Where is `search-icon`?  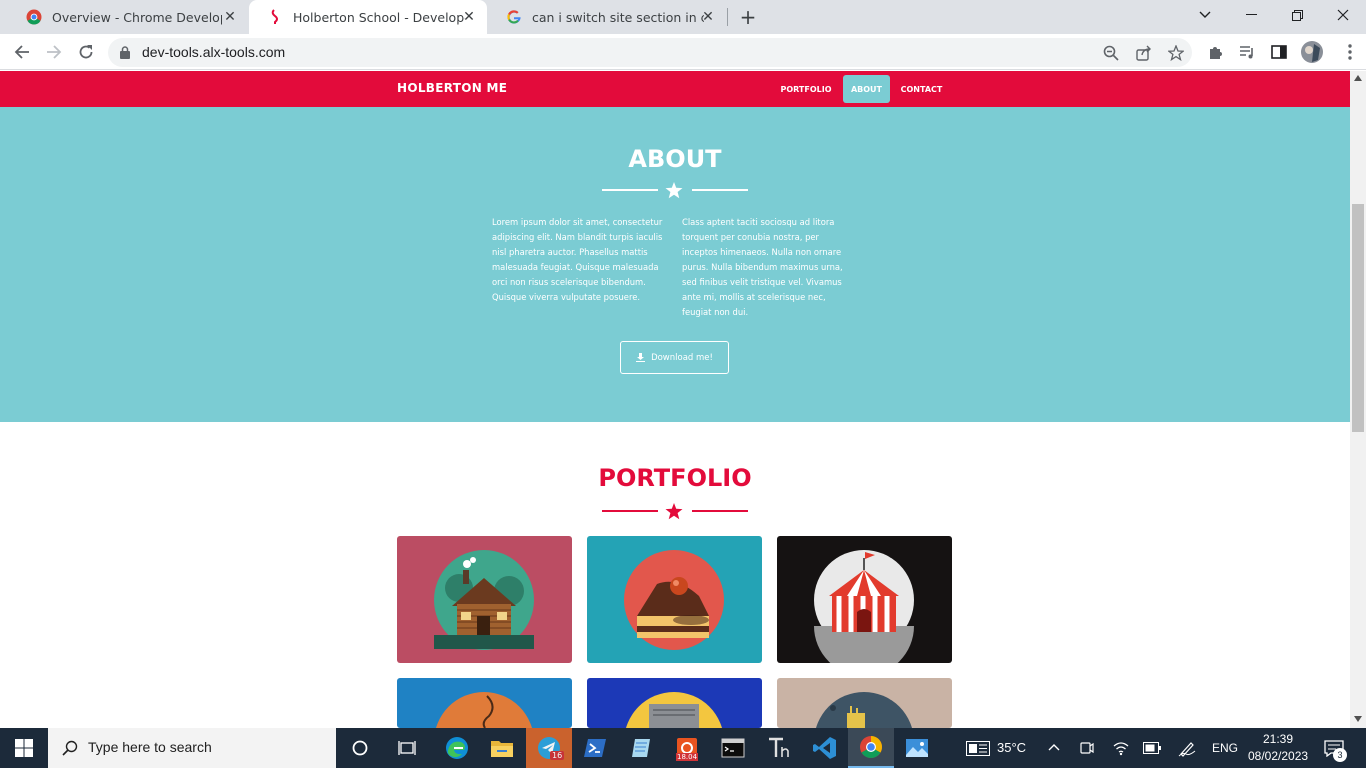
search-icon is located at coordinates (70, 748).